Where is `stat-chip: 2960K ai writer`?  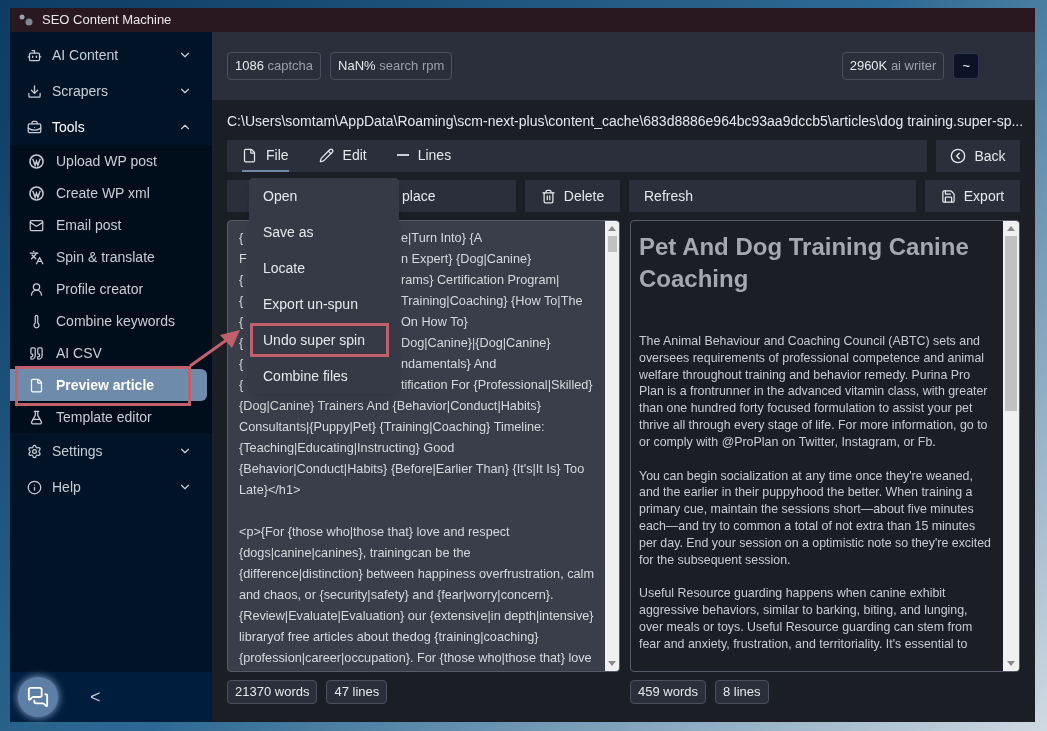 stat-chip: 2960K ai writer is located at coordinates (893, 66).